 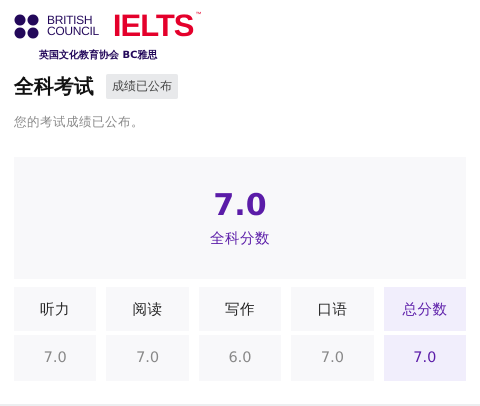 I want to click on page-title: 全科考试, so click(x=54, y=86).